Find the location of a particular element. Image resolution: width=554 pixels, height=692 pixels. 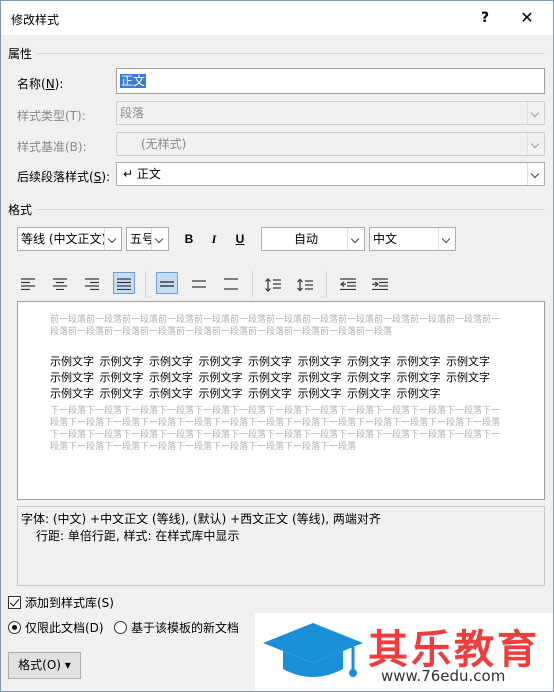

close-button: ✕ is located at coordinates (527, 18).